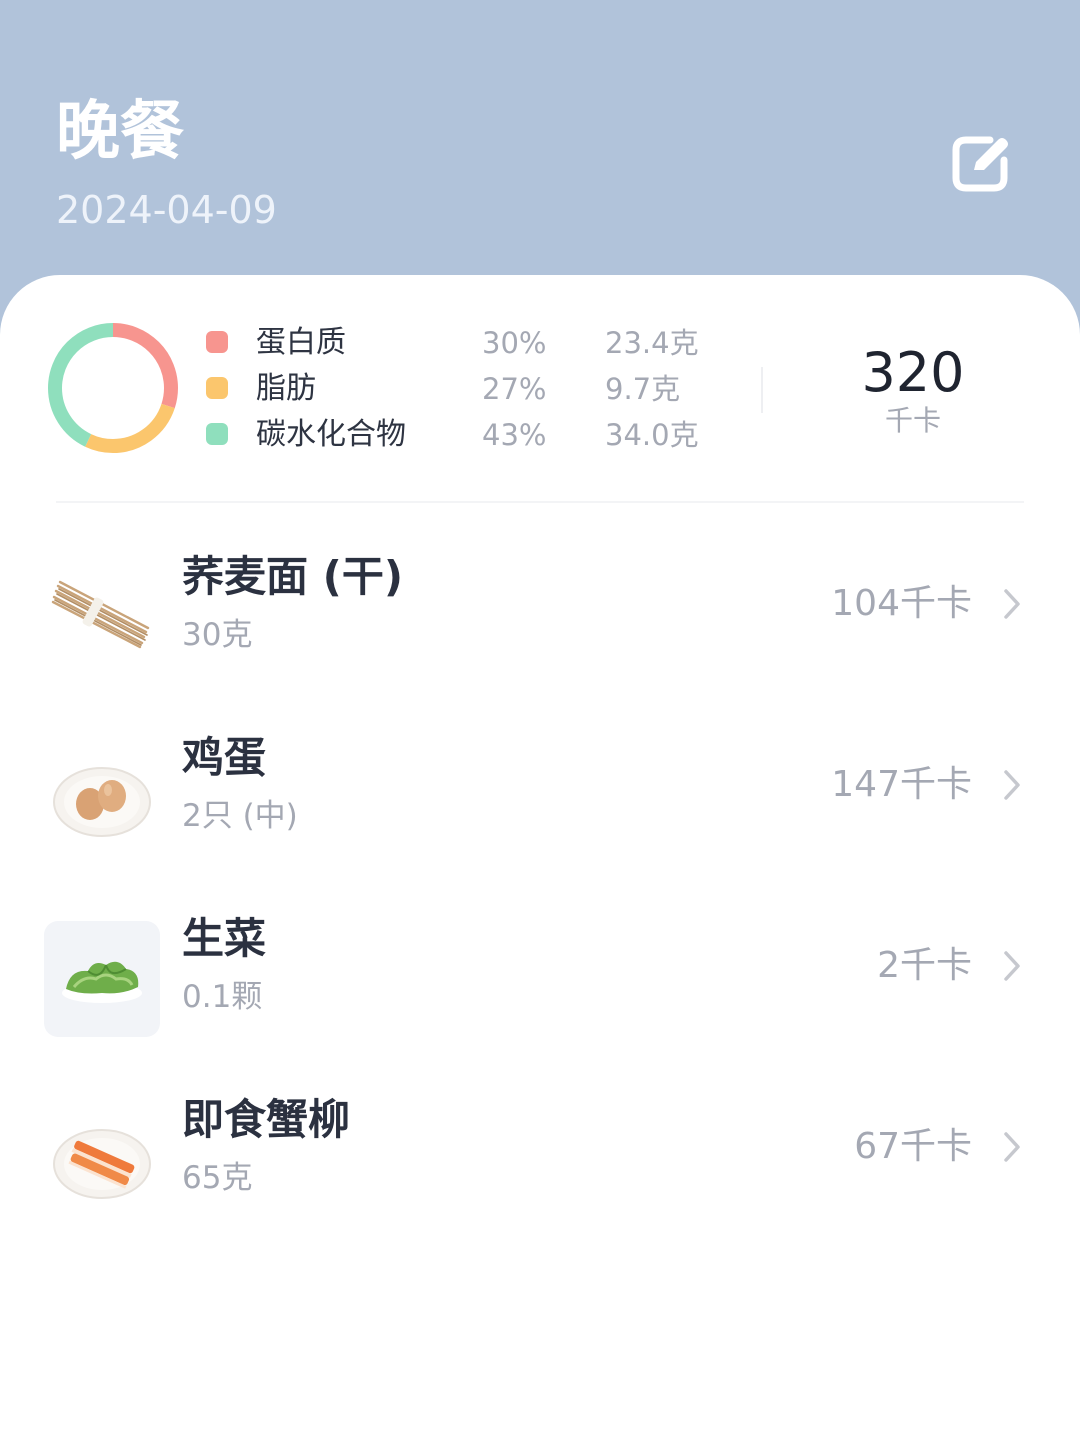 This screenshot has height=1440, width=1080. Describe the element at coordinates (652, 343) in the screenshot. I see `macro-amount: 23.4克` at that location.